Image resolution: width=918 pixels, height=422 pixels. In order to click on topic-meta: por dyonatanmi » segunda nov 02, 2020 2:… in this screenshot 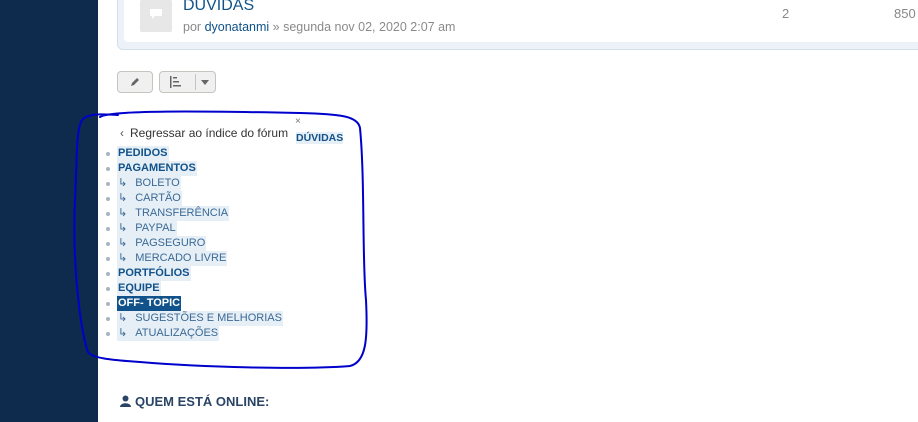, I will do `click(319, 27)`.